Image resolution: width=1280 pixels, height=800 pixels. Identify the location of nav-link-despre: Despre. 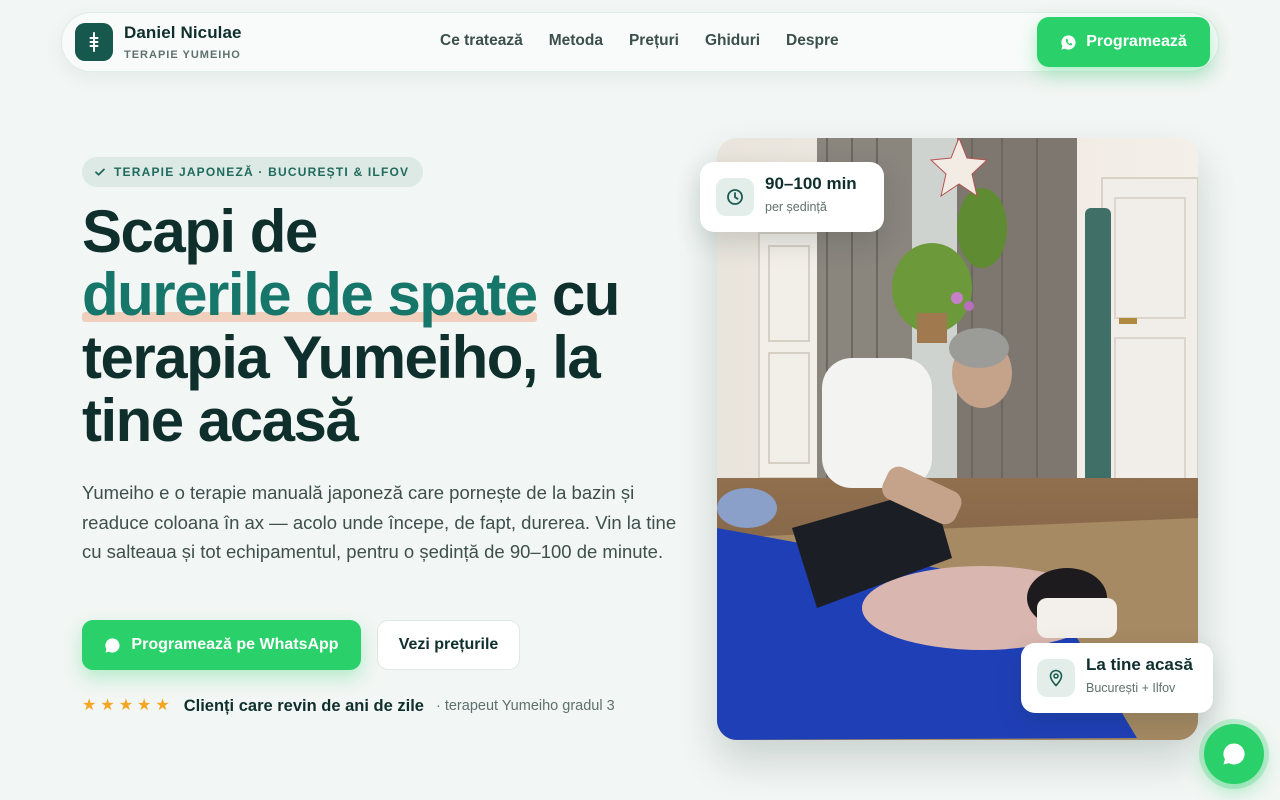
(812, 41).